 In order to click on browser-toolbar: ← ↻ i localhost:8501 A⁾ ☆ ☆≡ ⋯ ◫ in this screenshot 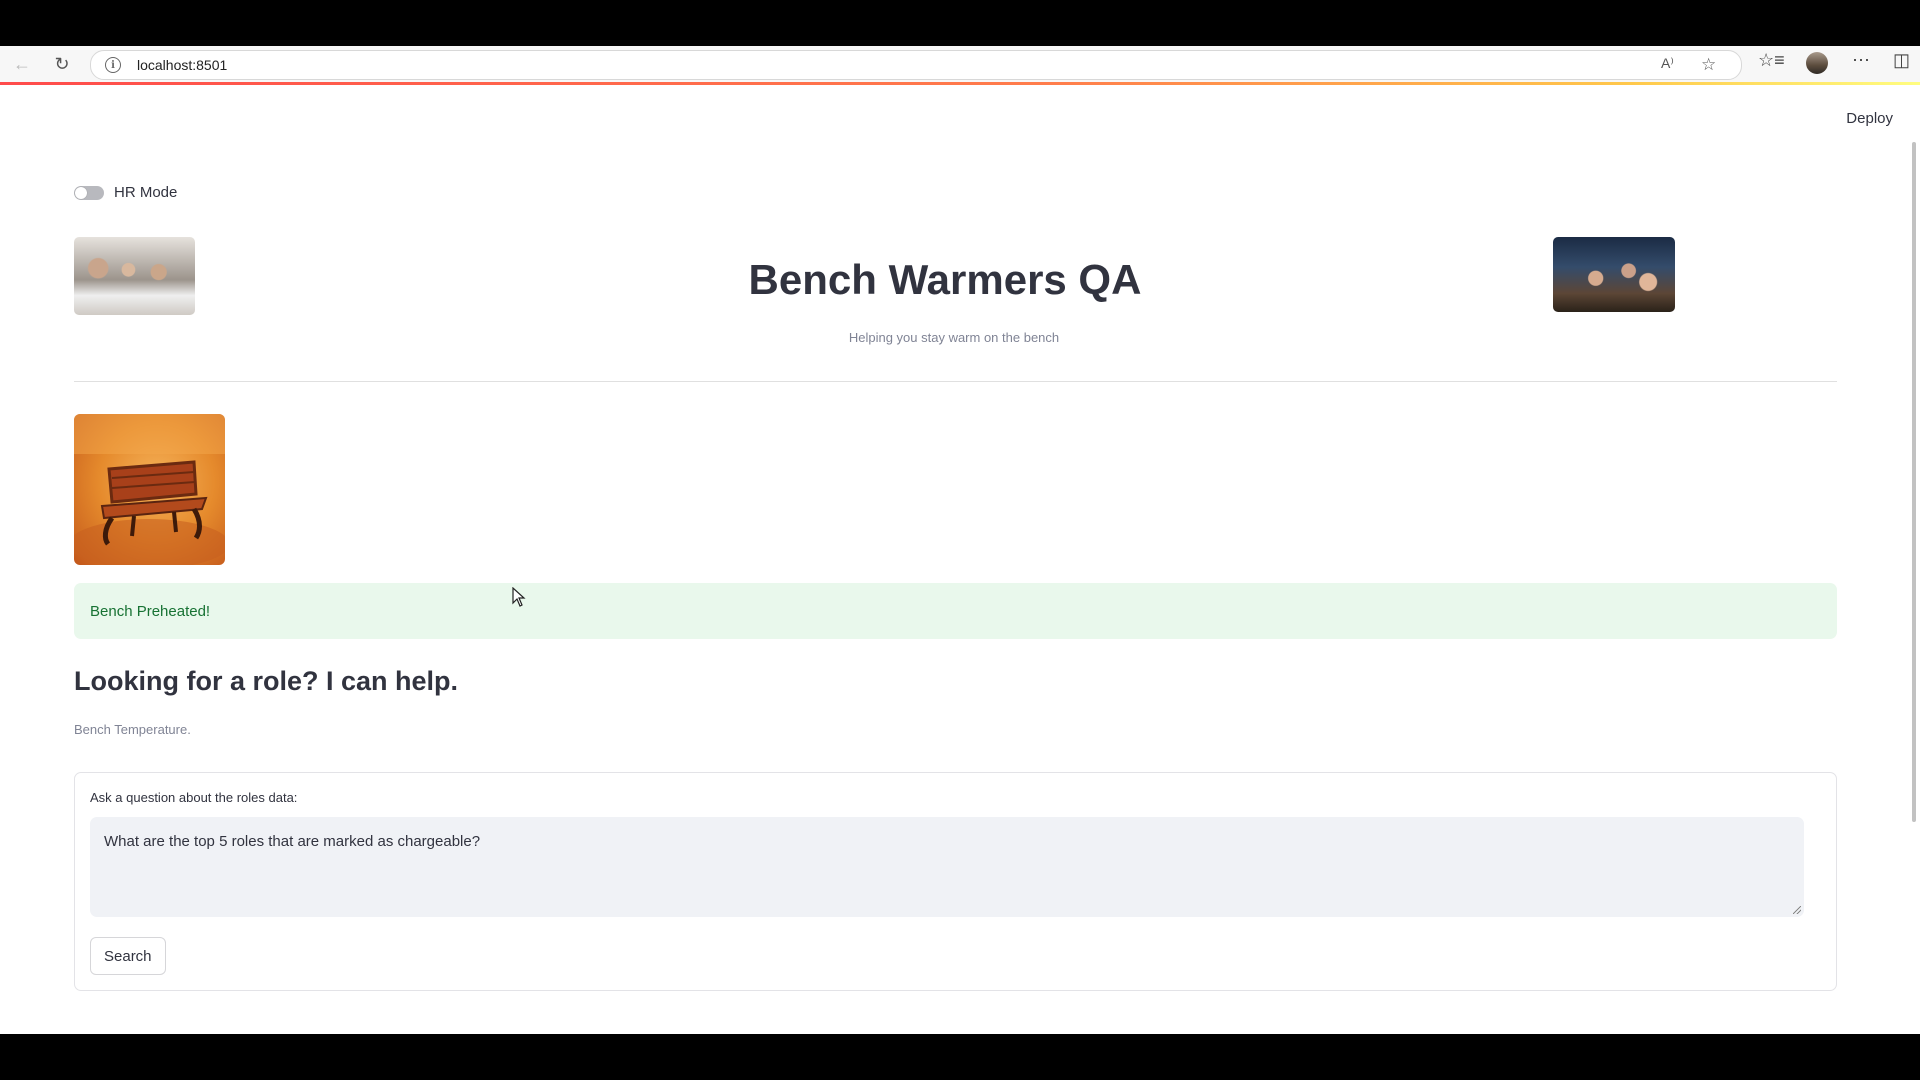, I will do `click(960, 64)`.